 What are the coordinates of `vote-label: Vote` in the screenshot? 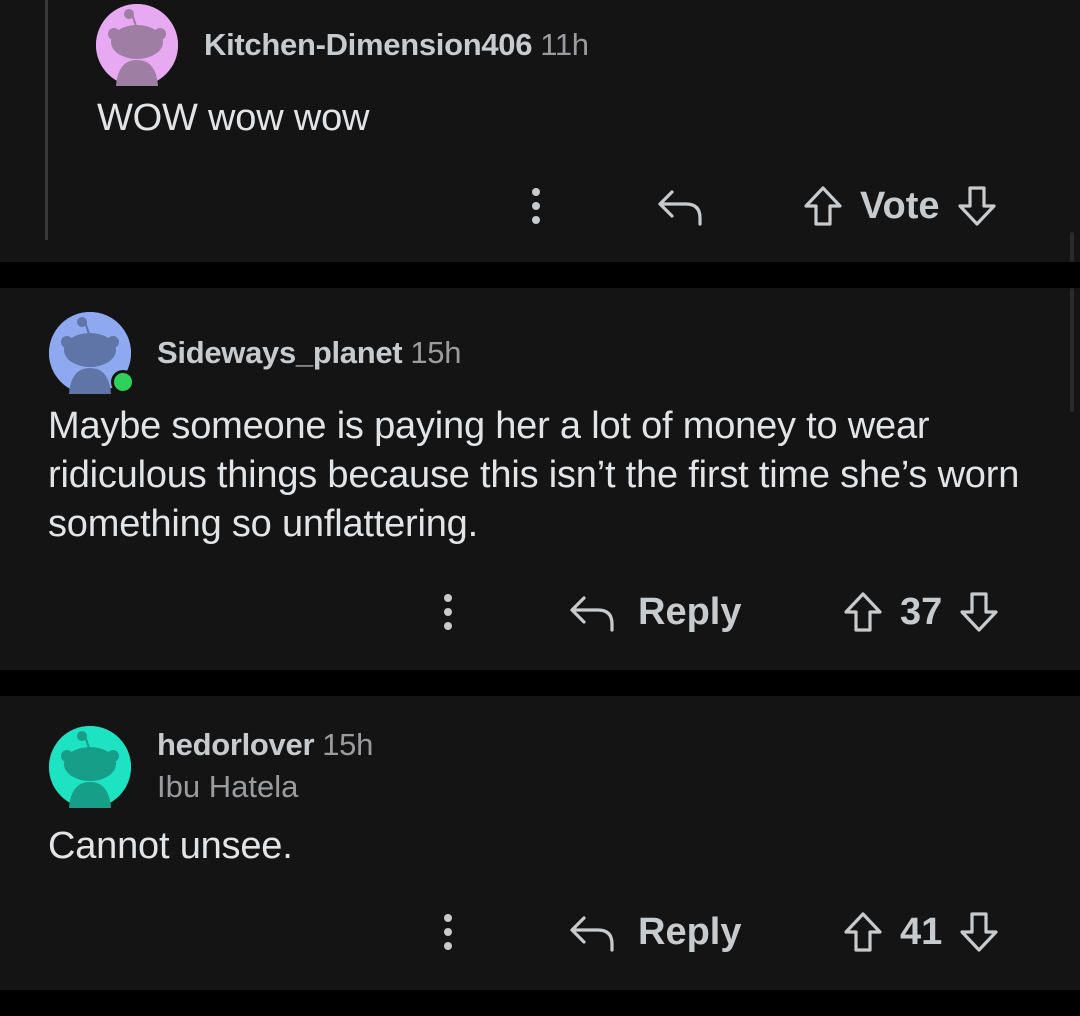 It's located at (900, 206).